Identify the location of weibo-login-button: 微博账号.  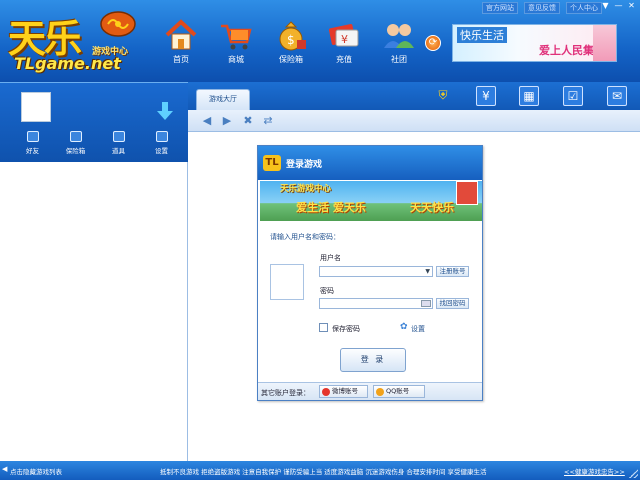
(343, 391).